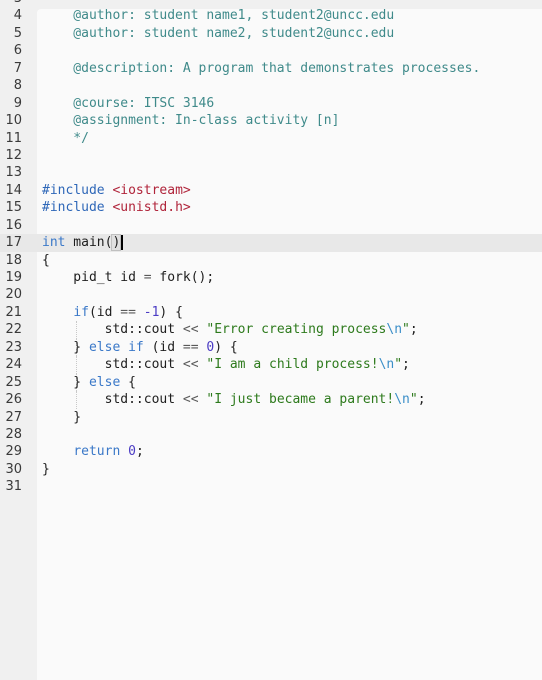  What do you see at coordinates (83, 243) in the screenshot?
I see `line-code: int main()` at bounding box center [83, 243].